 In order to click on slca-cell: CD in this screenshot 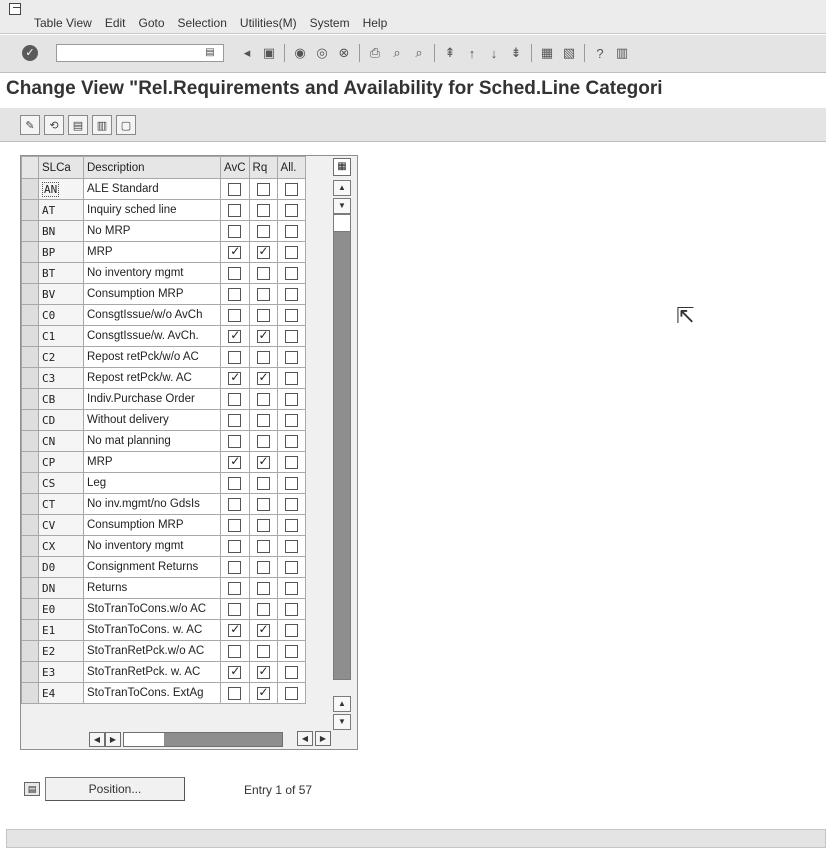, I will do `click(61, 420)`.